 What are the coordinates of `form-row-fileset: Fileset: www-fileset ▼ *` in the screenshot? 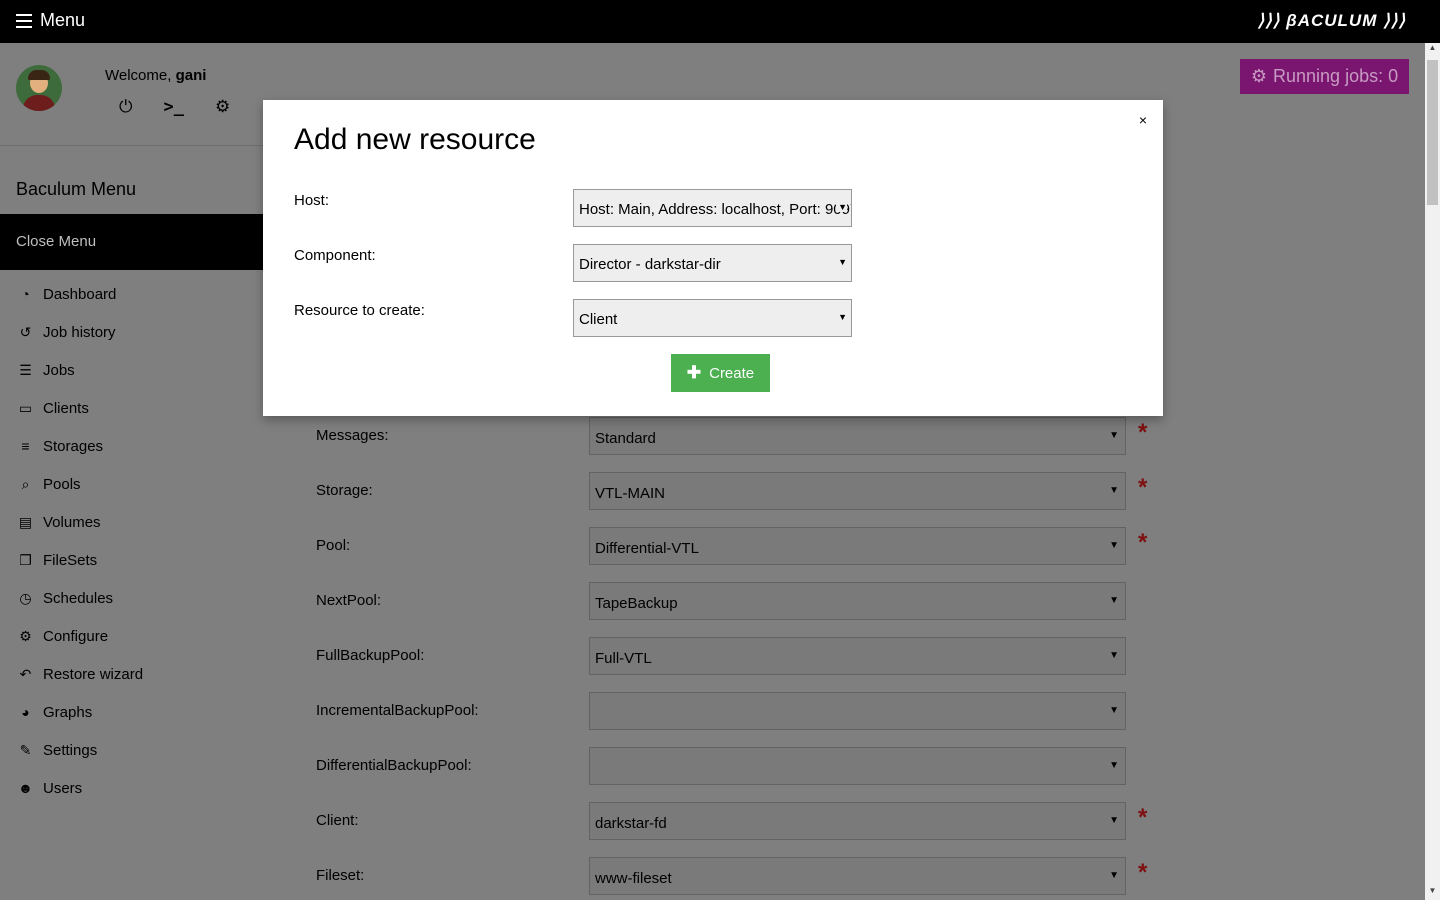 It's located at (736, 877).